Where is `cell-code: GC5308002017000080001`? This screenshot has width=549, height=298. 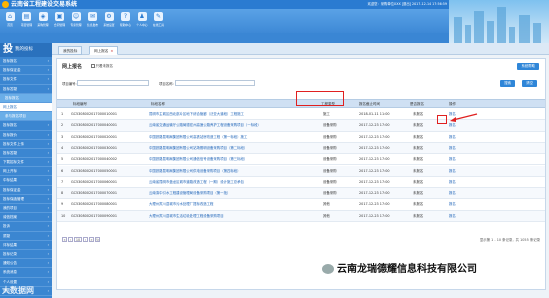
cell-code: GC5308002017000080001 is located at coordinates (94, 204).